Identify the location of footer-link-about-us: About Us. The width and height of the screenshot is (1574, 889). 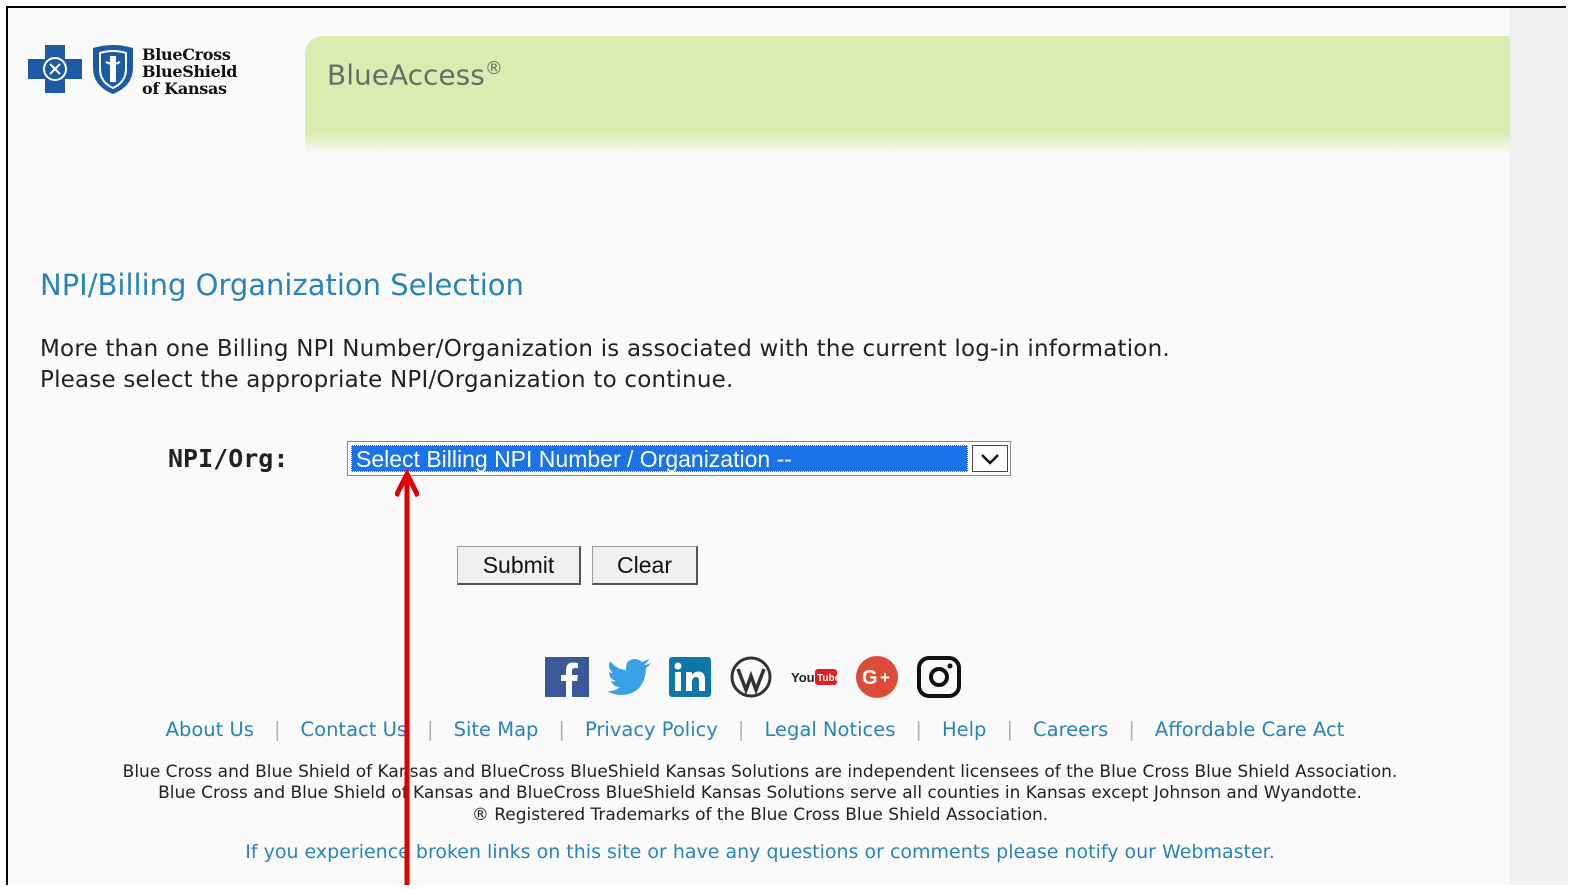
(210, 729).